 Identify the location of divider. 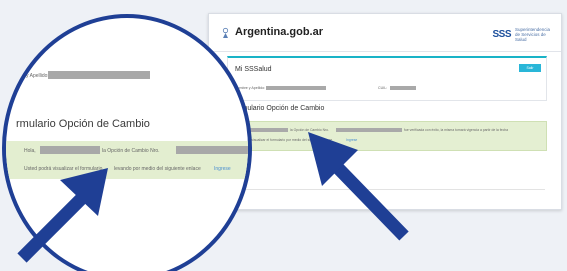
(386, 189).